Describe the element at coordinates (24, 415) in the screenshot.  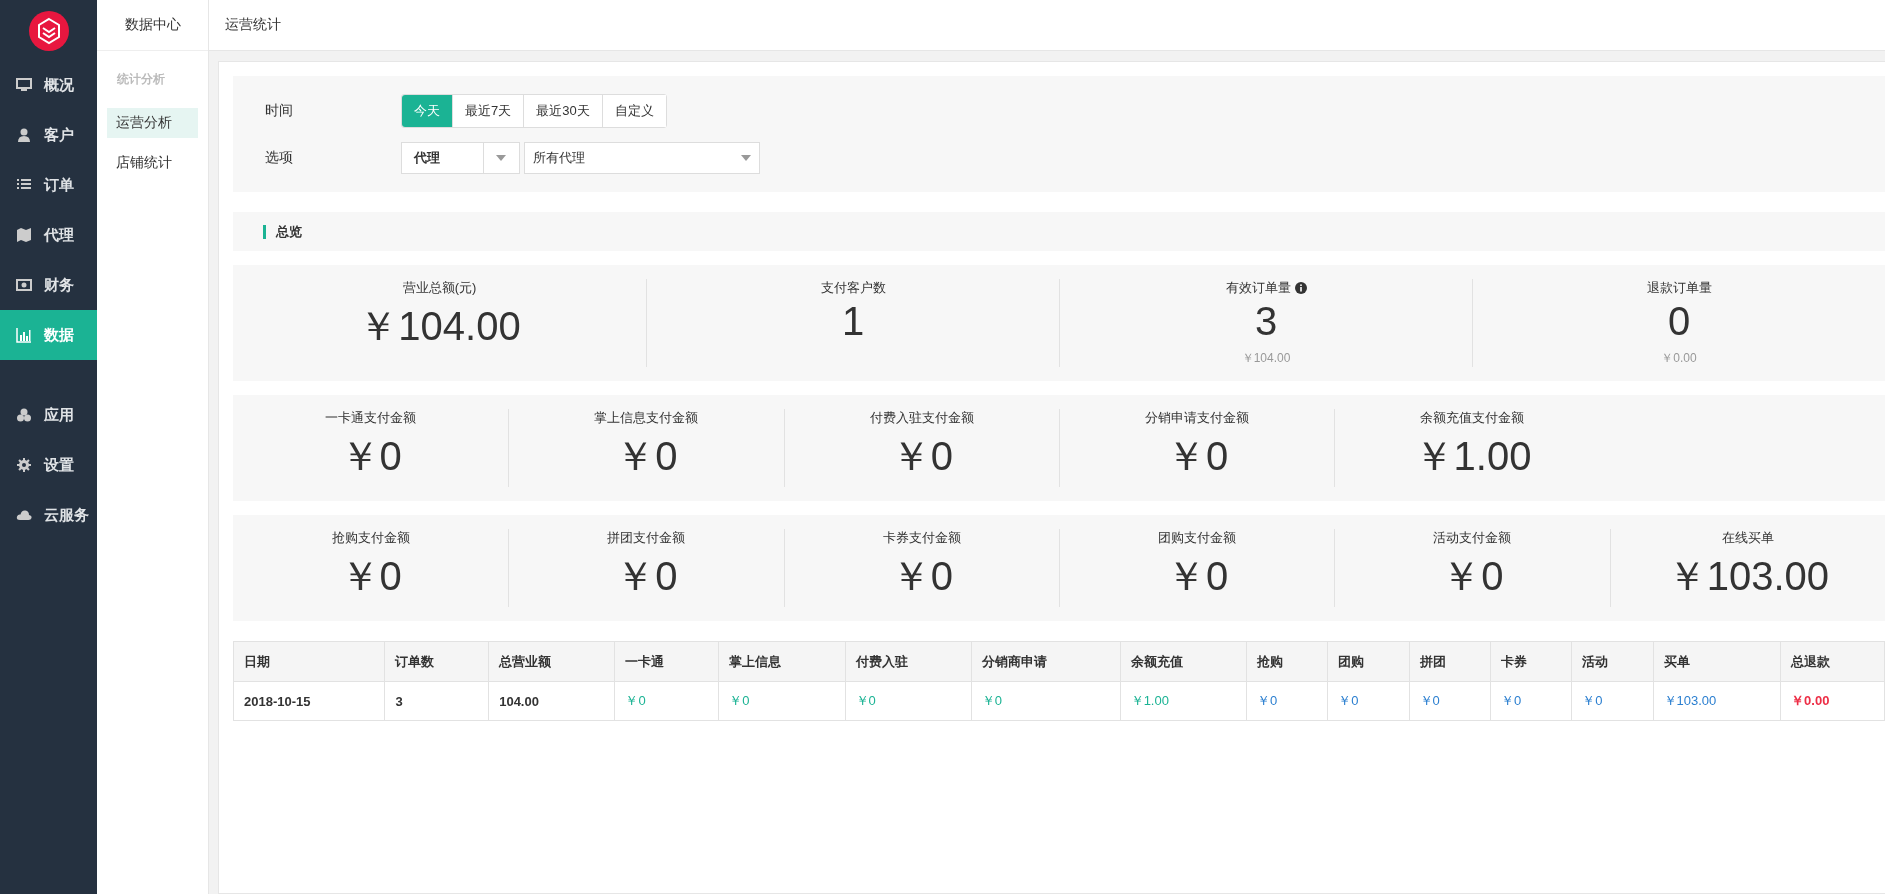
I see `cubes-icon` at that location.